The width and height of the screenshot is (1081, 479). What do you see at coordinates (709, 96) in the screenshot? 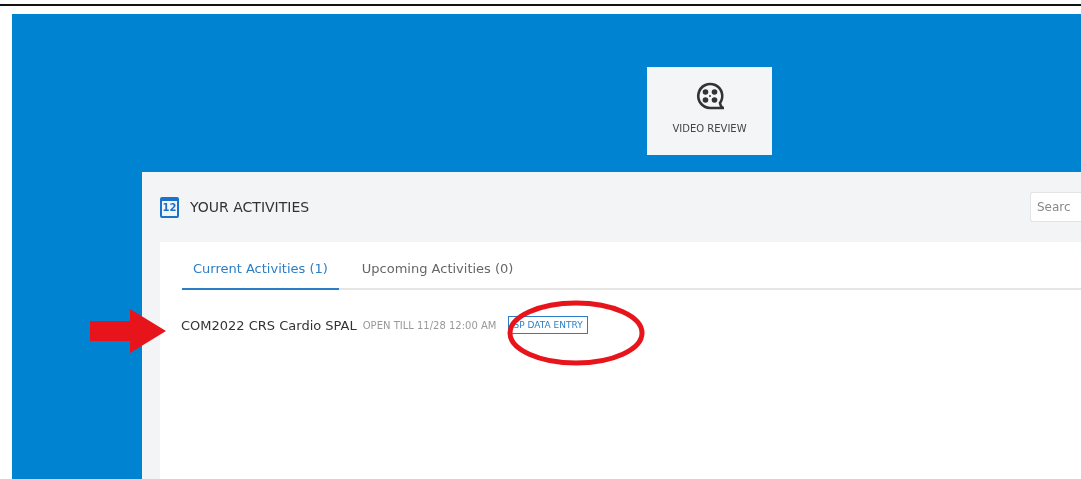
I see `film-reel-icon` at bounding box center [709, 96].